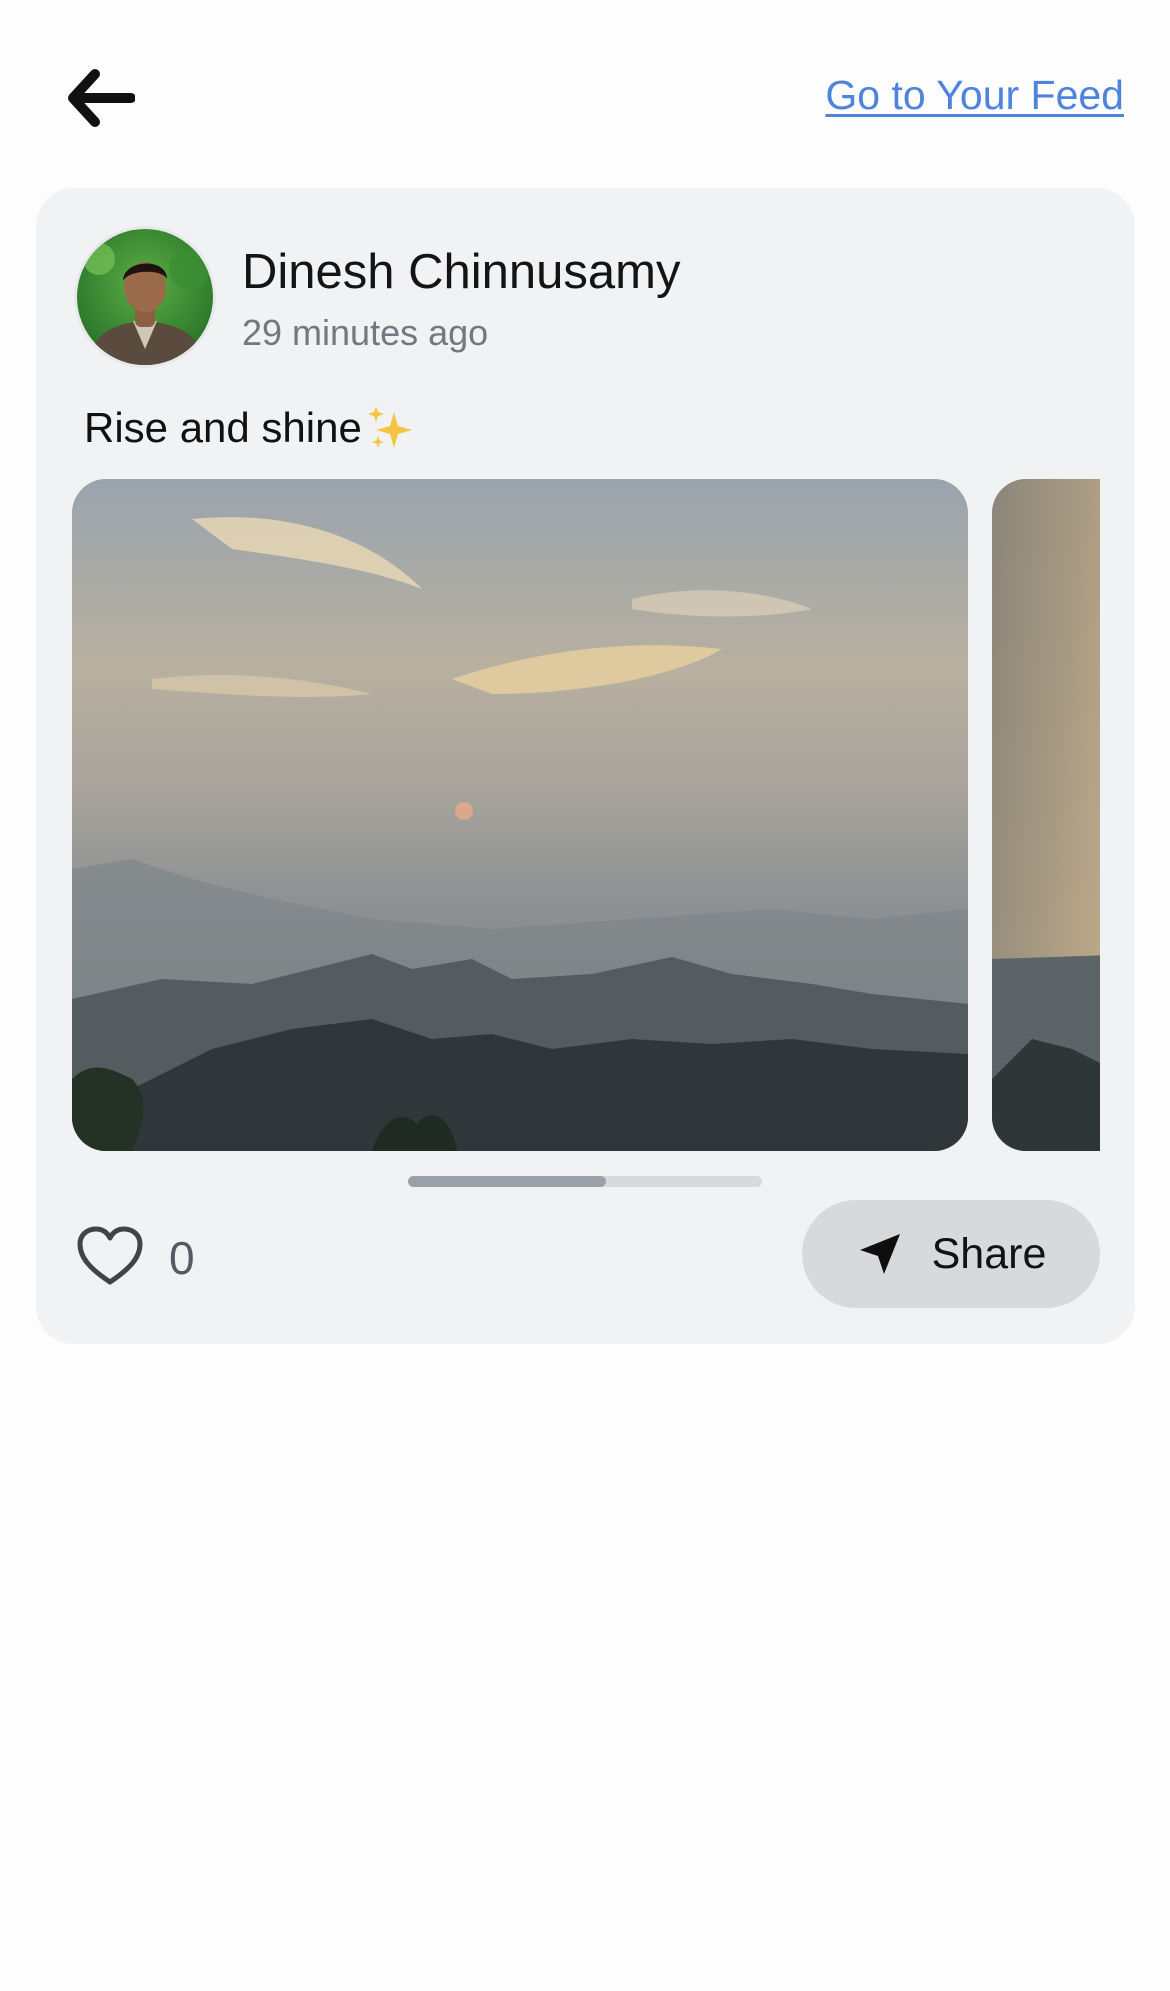 This screenshot has width=1170, height=1991. What do you see at coordinates (989, 1253) in the screenshot?
I see `share-label: Share` at bounding box center [989, 1253].